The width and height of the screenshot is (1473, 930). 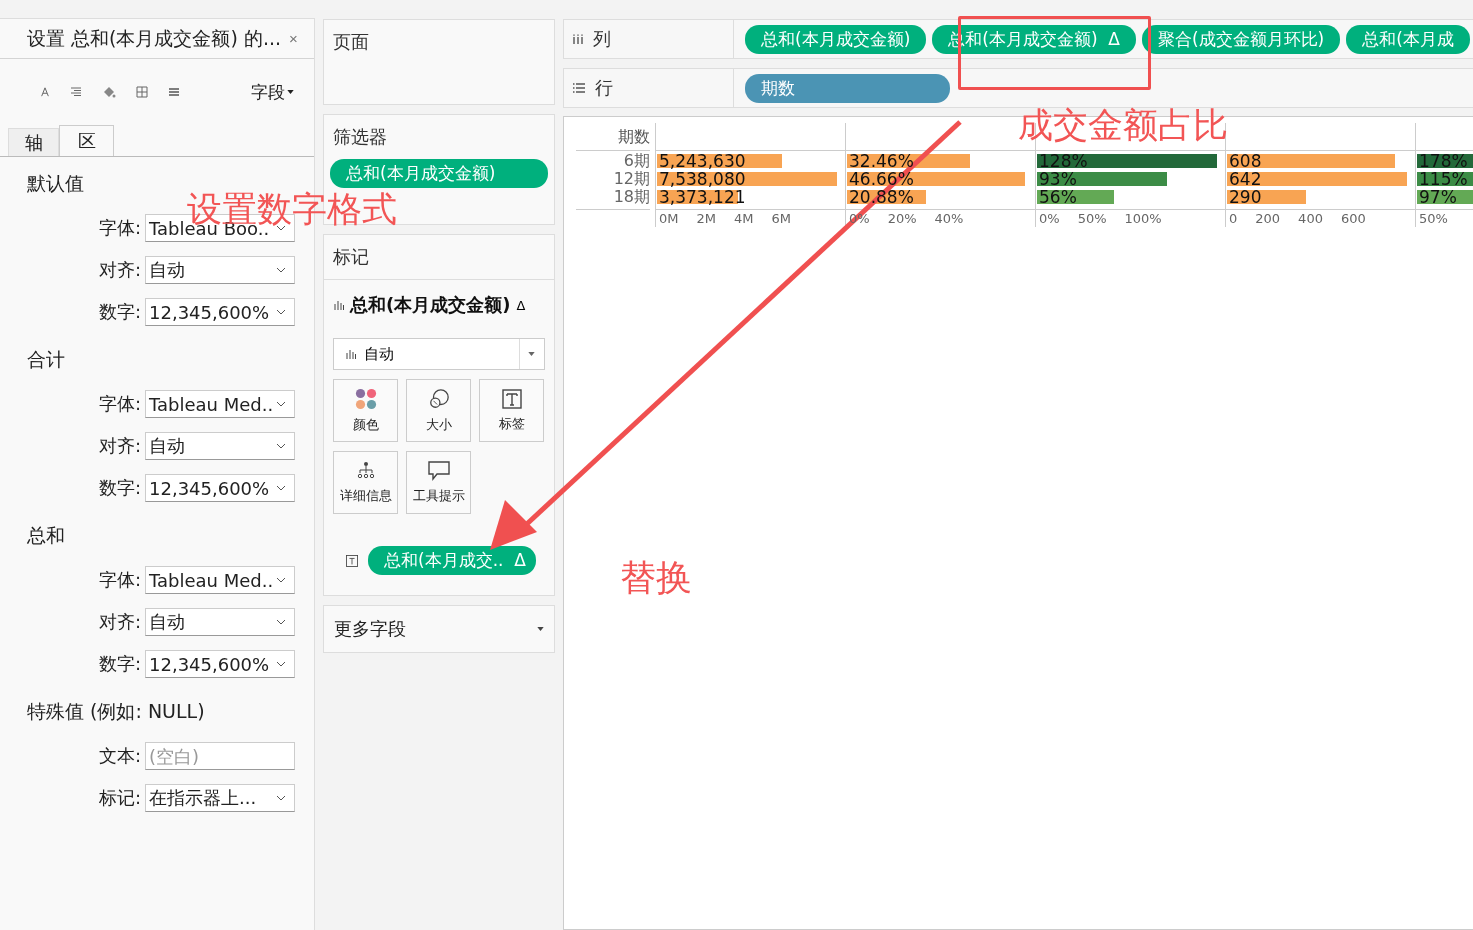 What do you see at coordinates (1443, 161) in the screenshot?
I see `bar-value-label: 178%` at bounding box center [1443, 161].